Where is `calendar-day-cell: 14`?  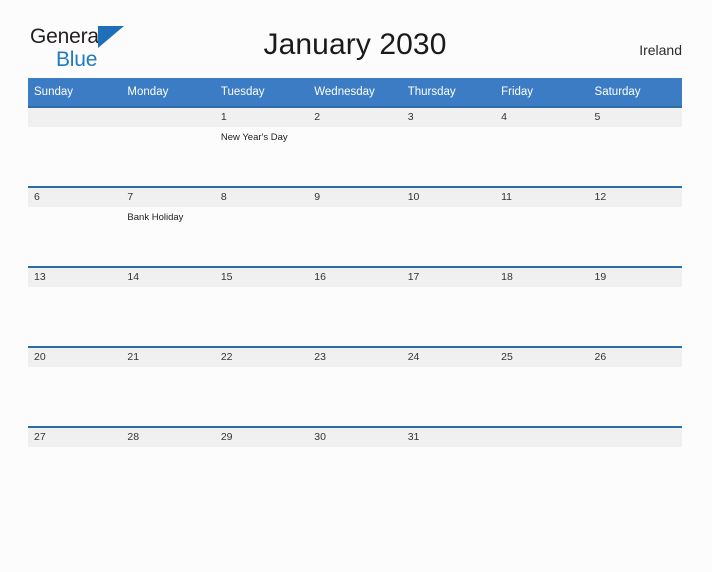 calendar-day-cell: 14 is located at coordinates (168, 306).